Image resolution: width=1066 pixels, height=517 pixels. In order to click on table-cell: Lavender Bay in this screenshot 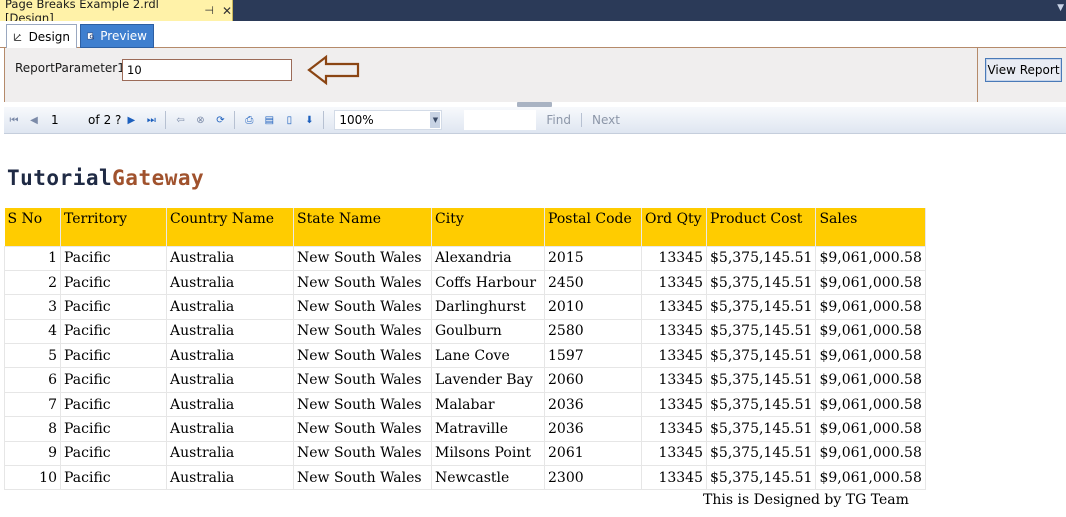, I will do `click(488, 380)`.